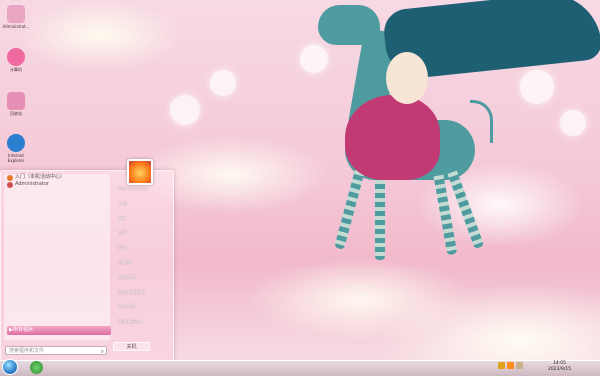 The height and width of the screenshot is (376, 600). Describe the element at coordinates (142, 264) in the screenshot. I see `places-item-computer: 计算机` at that location.